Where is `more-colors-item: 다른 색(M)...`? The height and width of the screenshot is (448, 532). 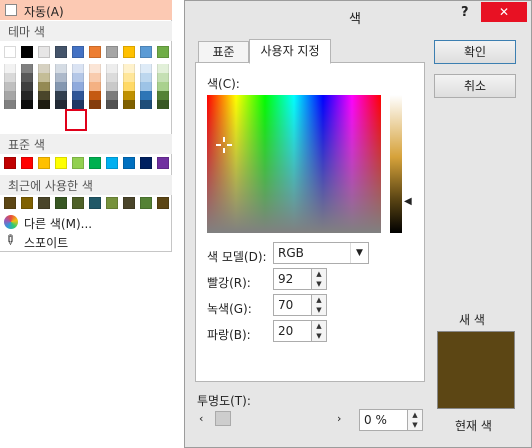
more-colors-item: 다른 색(M)... is located at coordinates (86, 222).